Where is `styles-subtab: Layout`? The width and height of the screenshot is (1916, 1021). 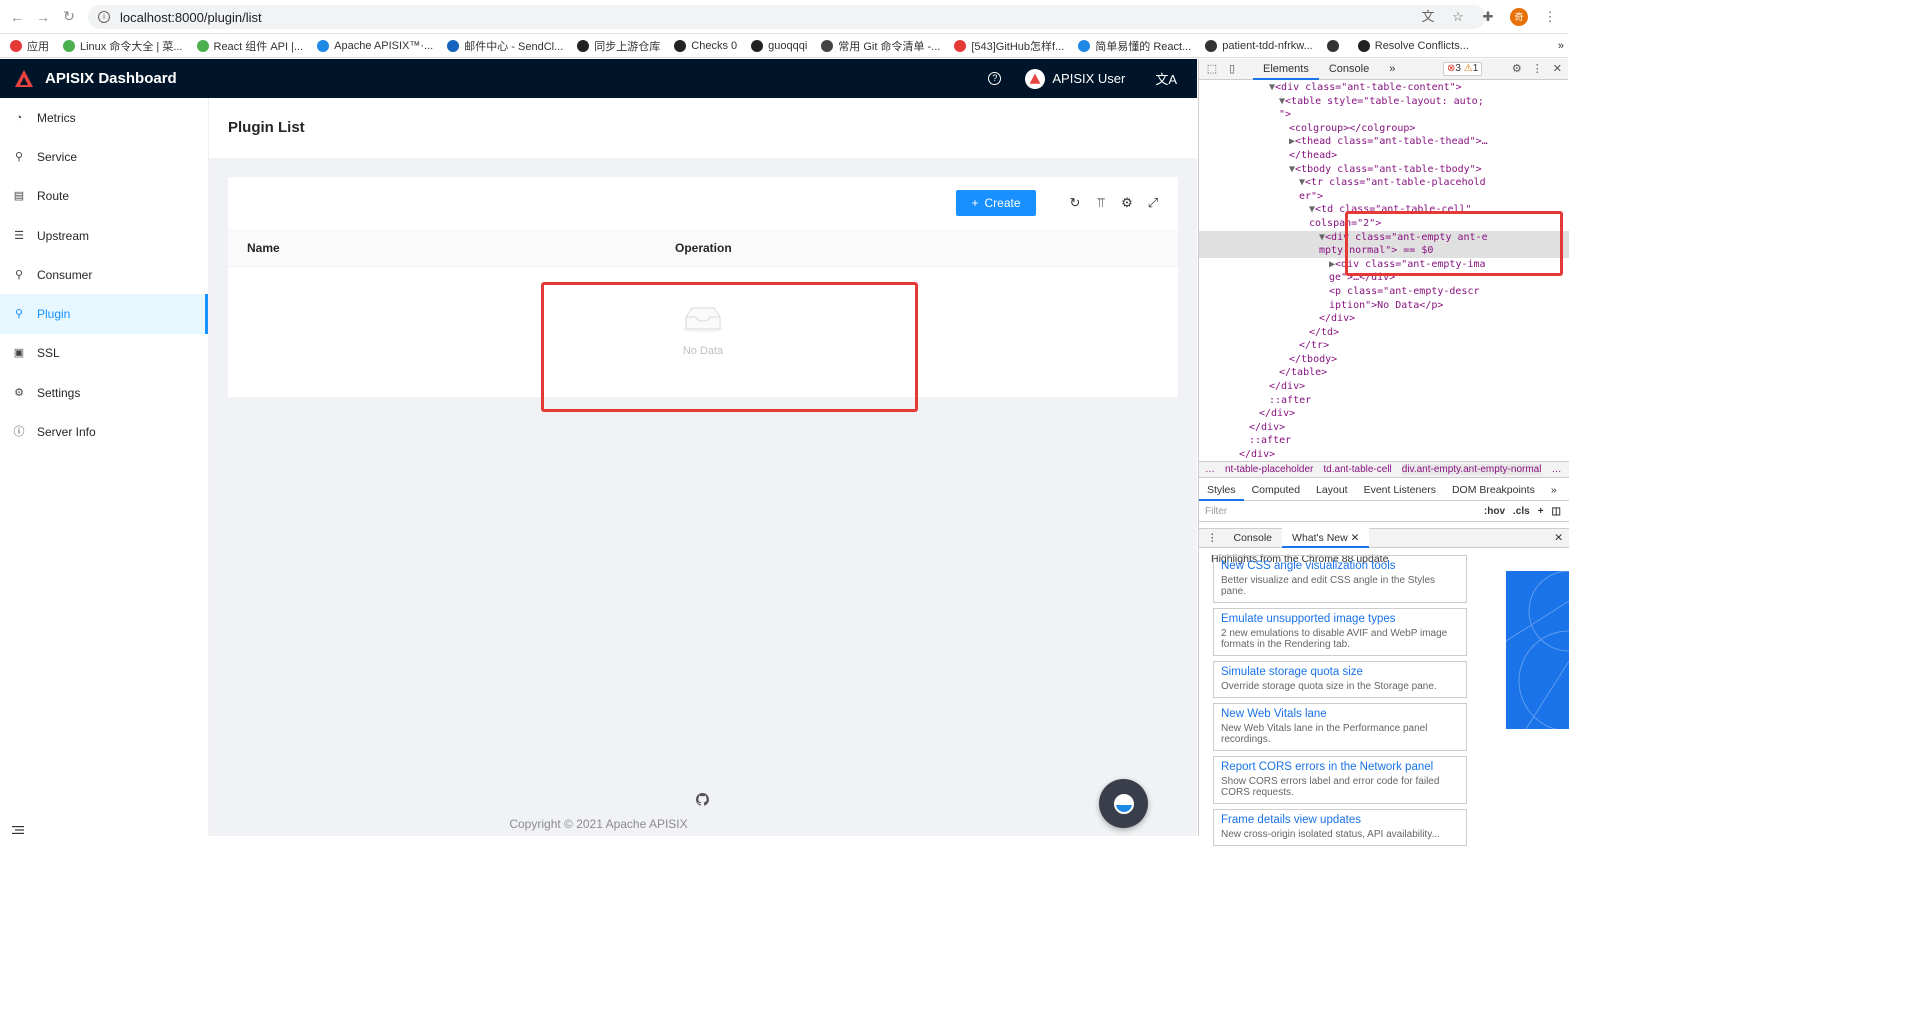
styles-subtab: Layout is located at coordinates (1332, 490).